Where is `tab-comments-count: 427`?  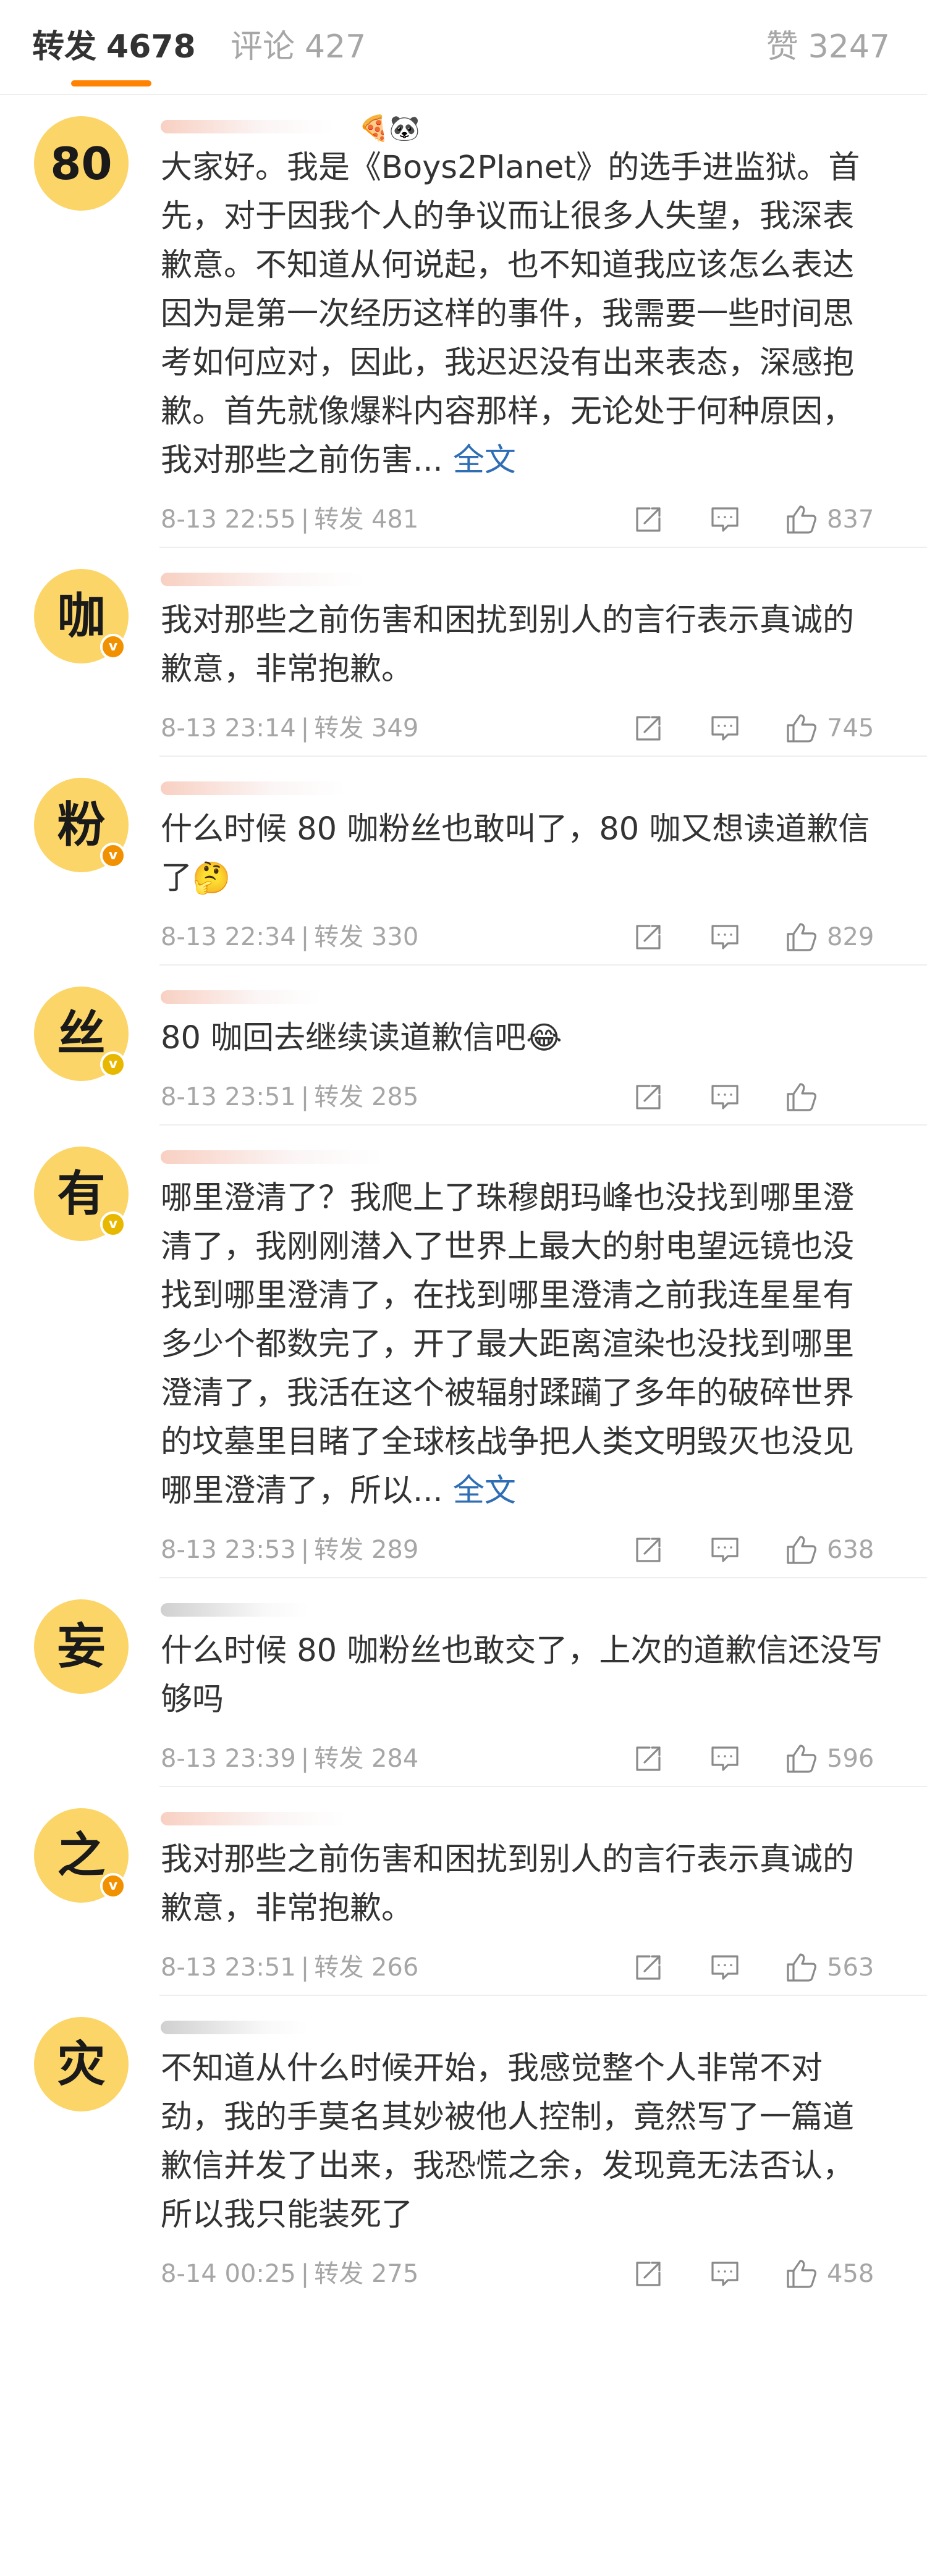
tab-comments-count: 427 is located at coordinates (335, 46).